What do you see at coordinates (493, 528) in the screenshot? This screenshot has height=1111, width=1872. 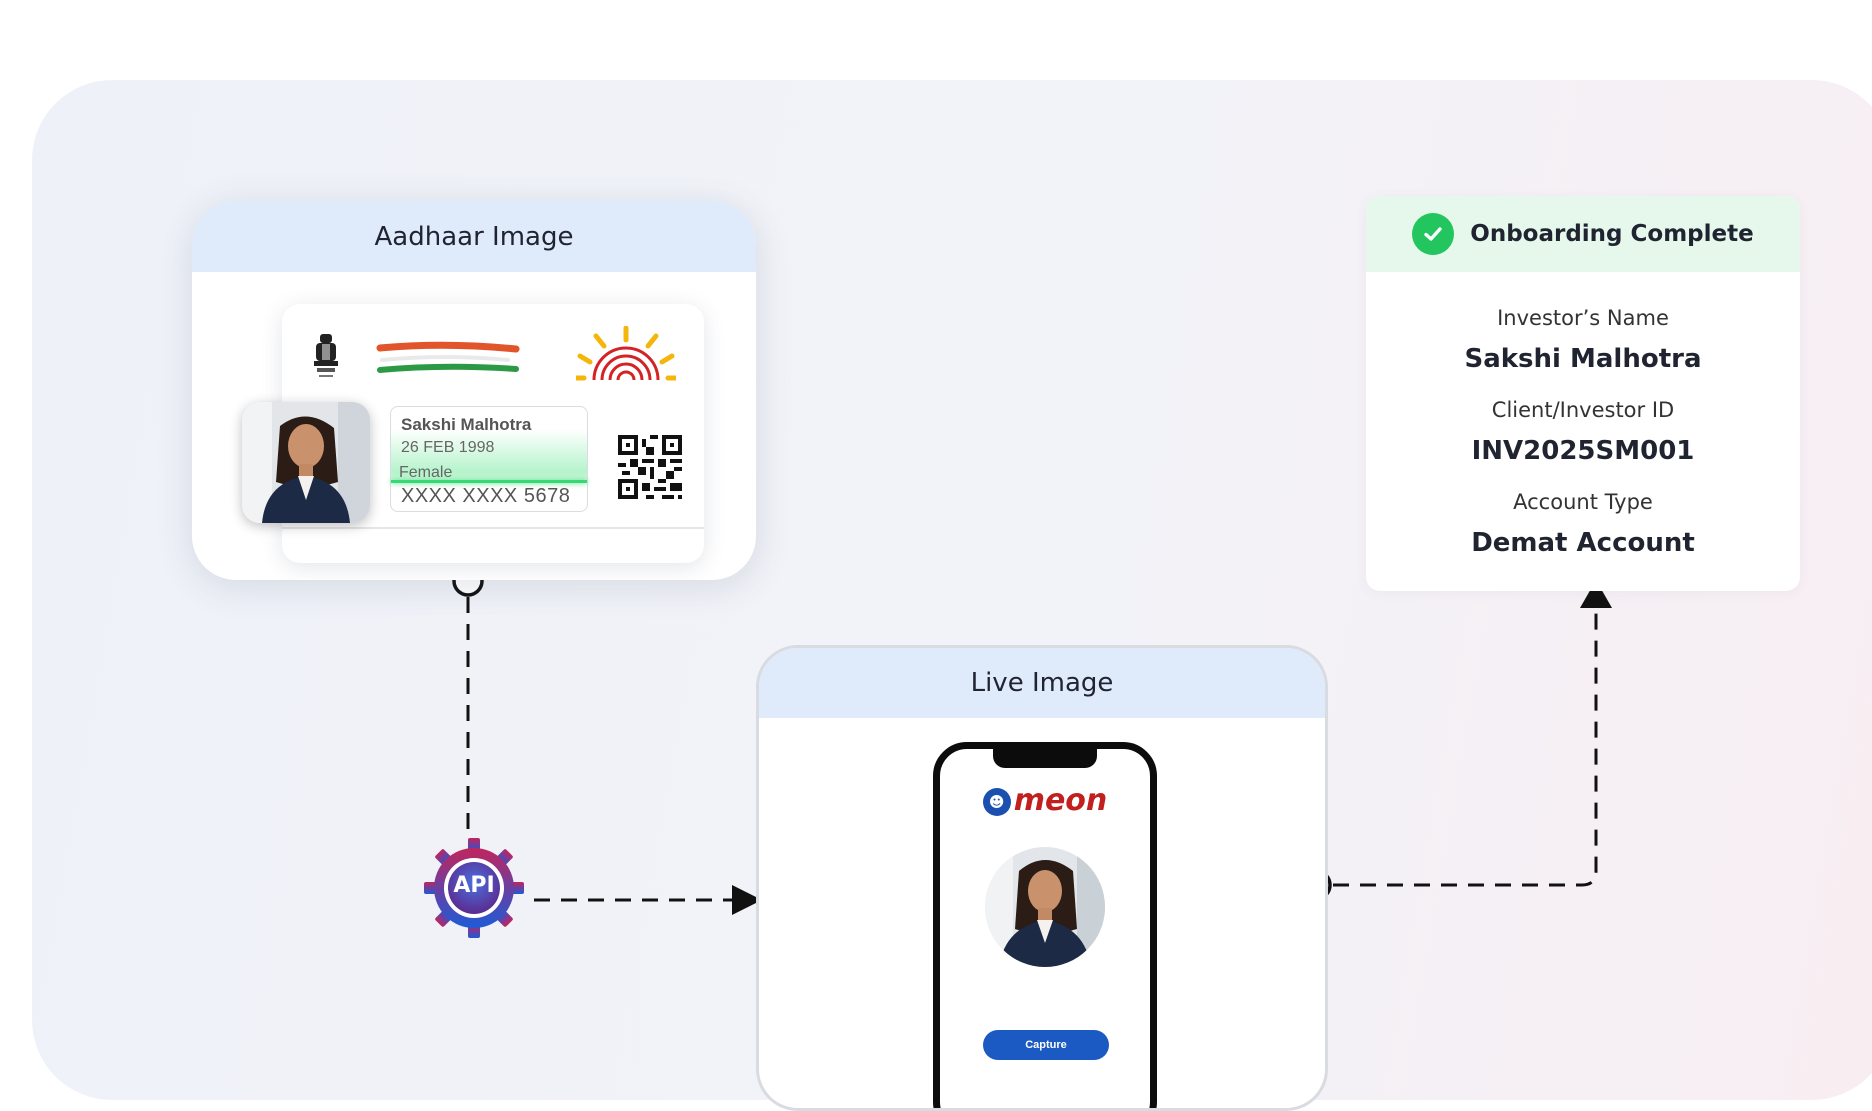 I see `id-card-divider` at bounding box center [493, 528].